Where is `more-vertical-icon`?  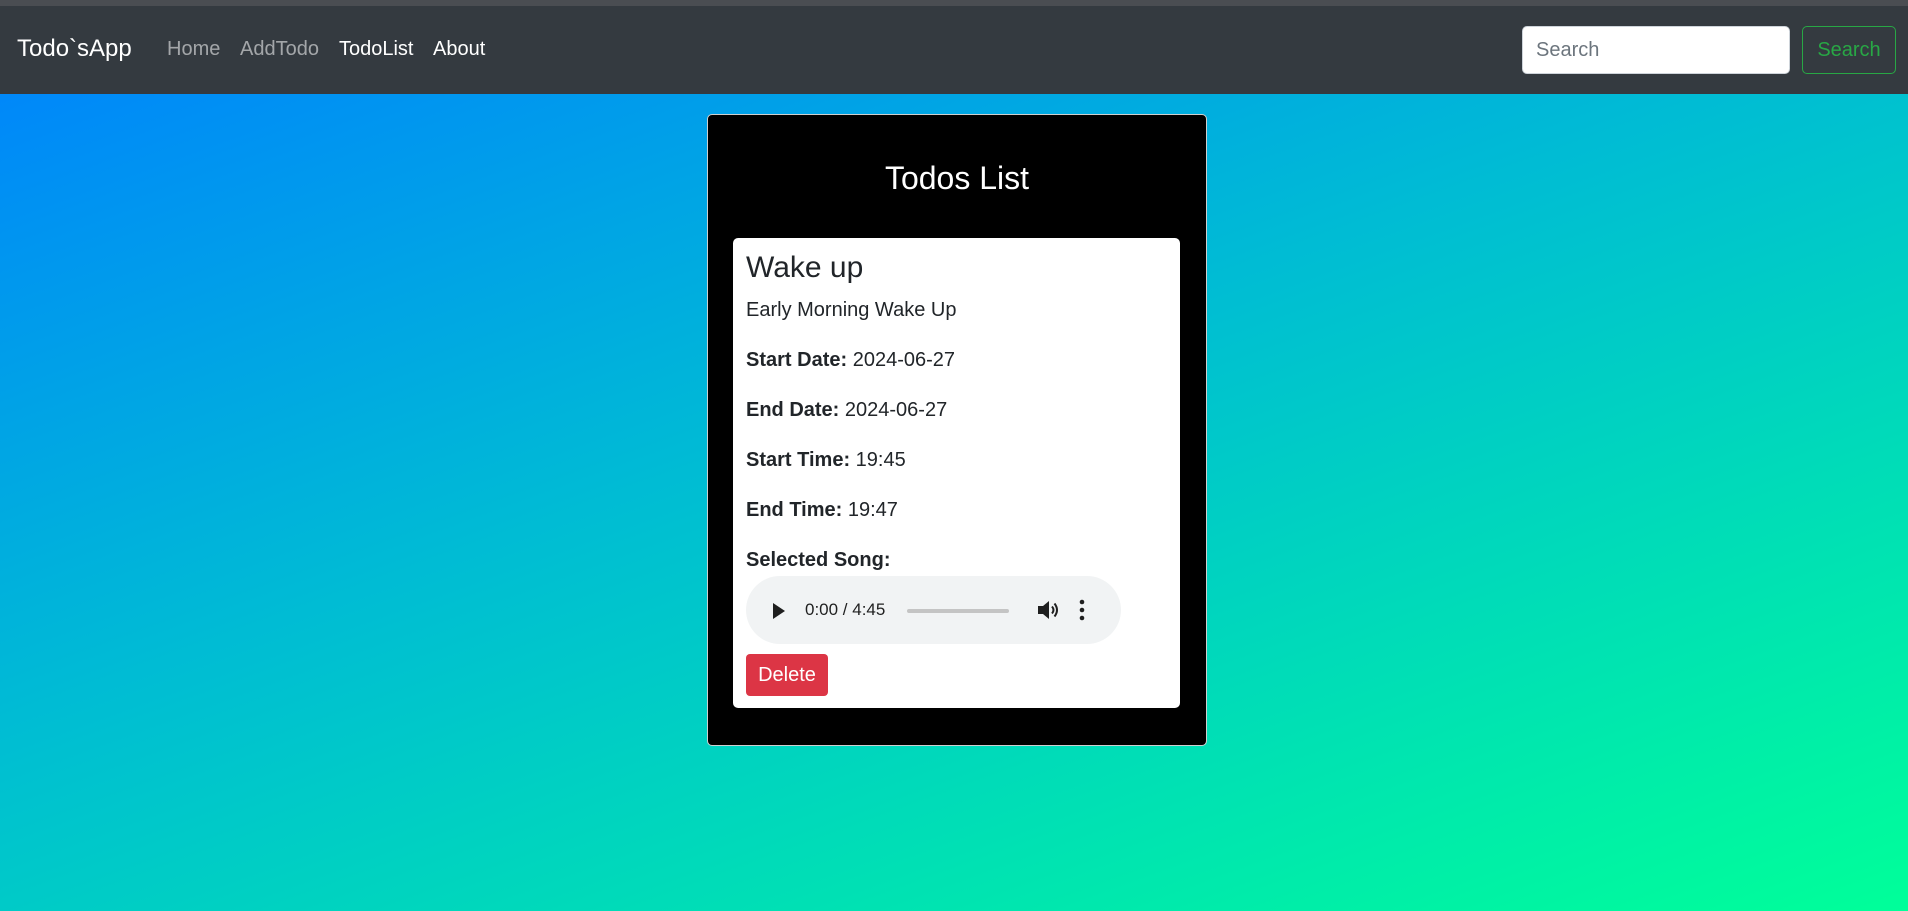 more-vertical-icon is located at coordinates (1082, 610).